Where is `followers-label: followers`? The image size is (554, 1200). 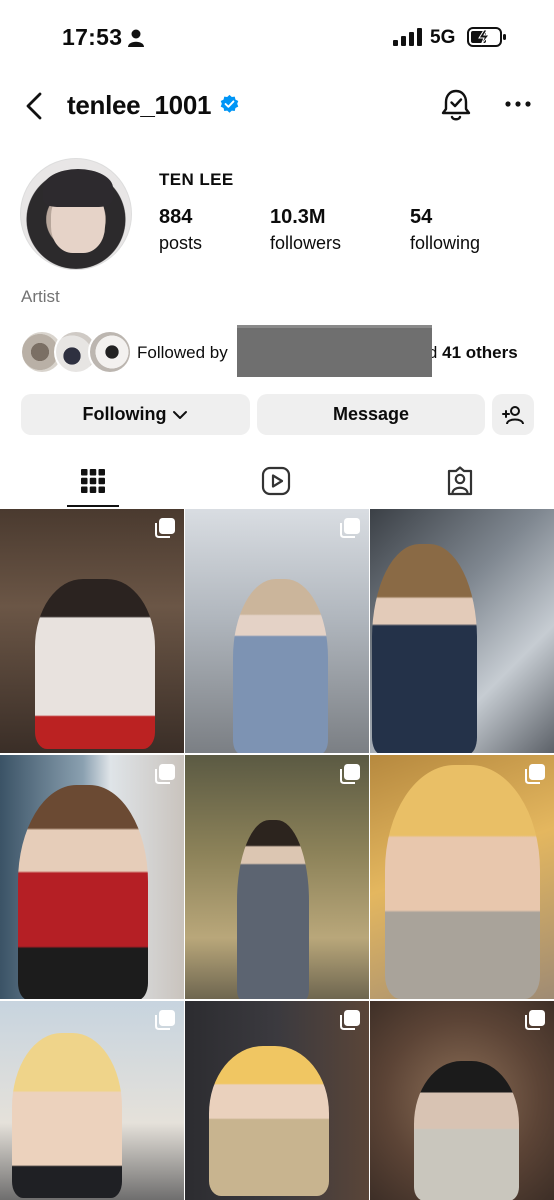
followers-label: followers is located at coordinates (306, 243).